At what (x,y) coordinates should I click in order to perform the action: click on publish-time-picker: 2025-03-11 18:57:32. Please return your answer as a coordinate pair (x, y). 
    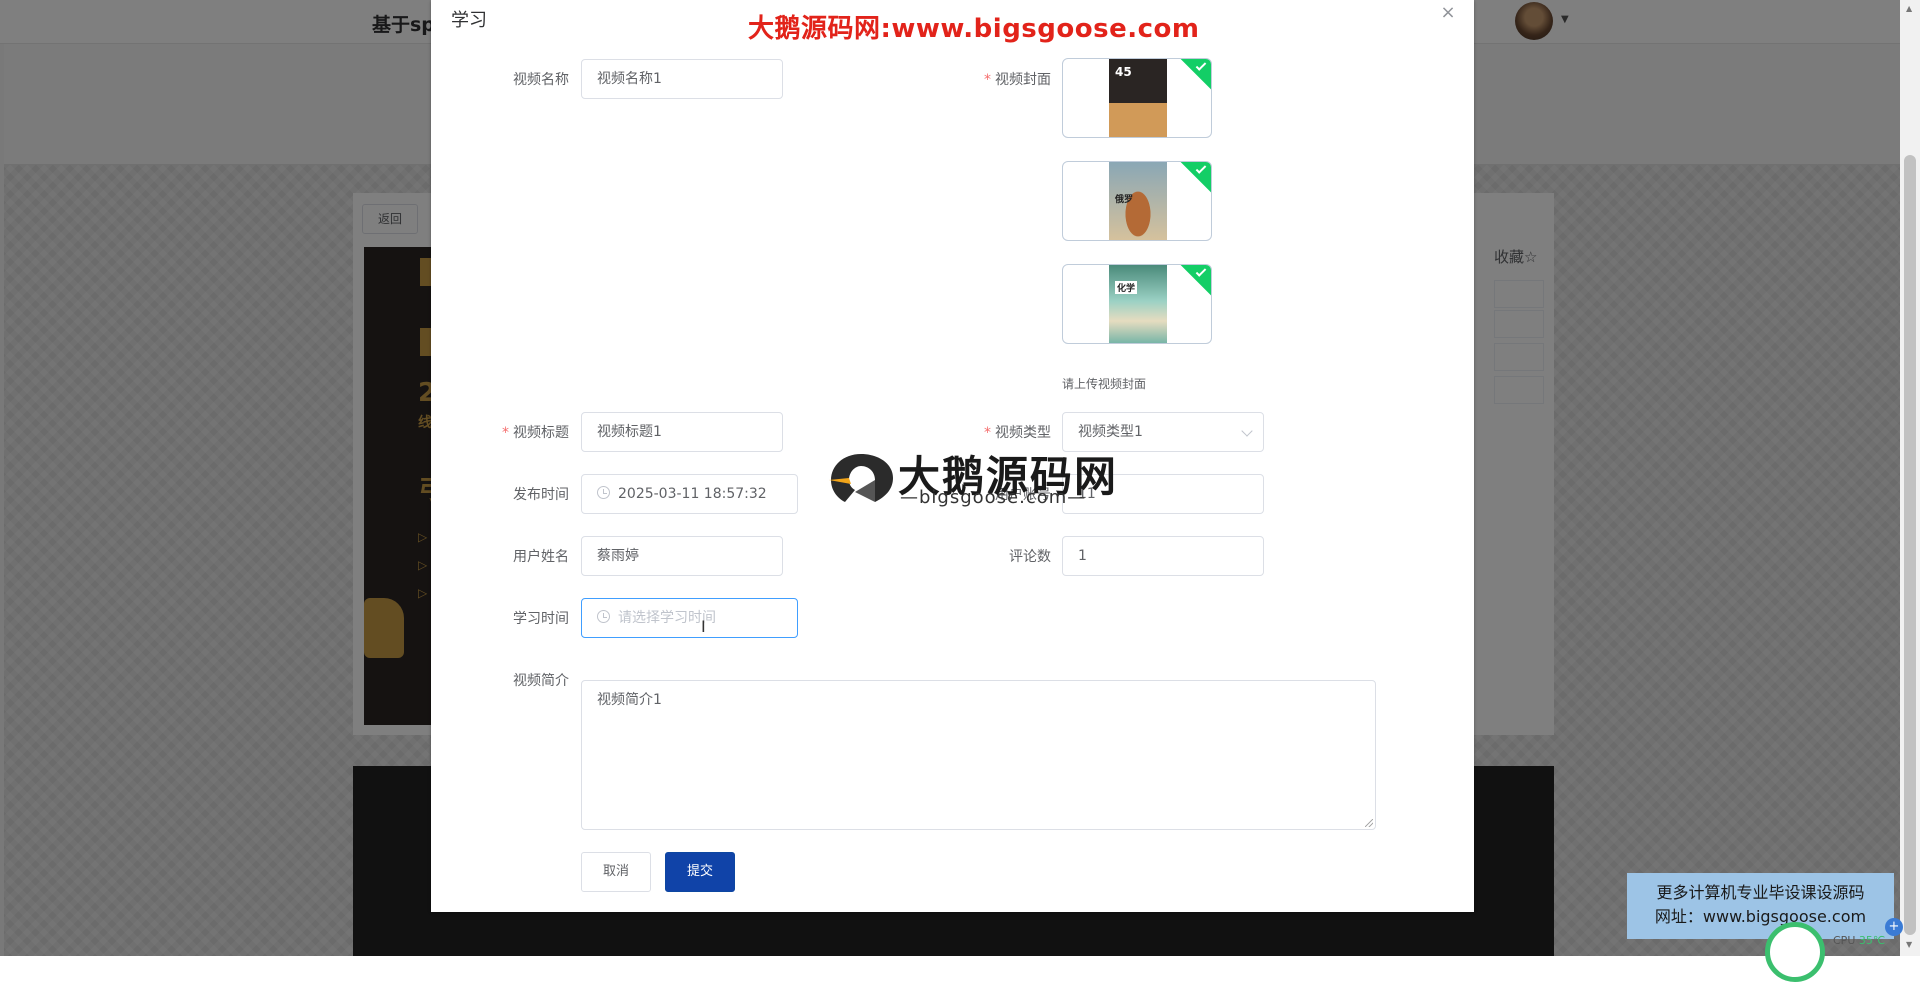
    Looking at the image, I should click on (689, 494).